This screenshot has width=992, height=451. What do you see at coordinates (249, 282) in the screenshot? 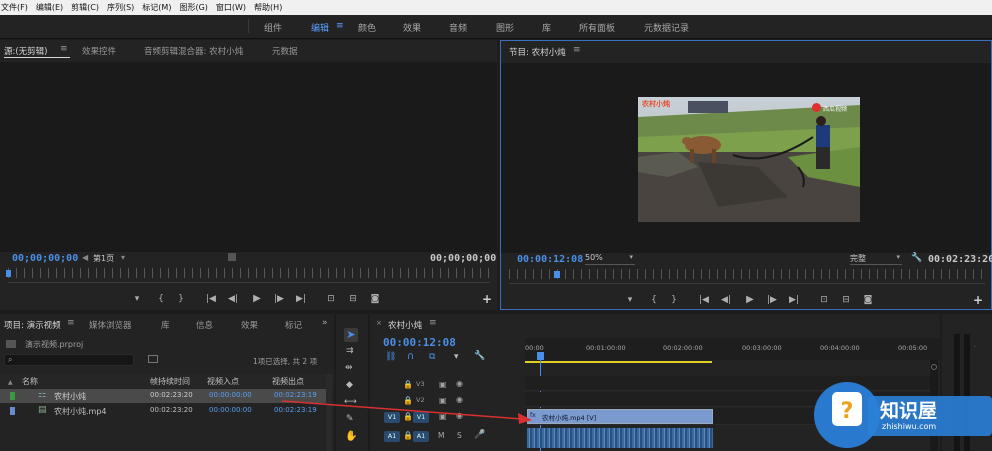
I see `source-scrollbar` at bounding box center [249, 282].